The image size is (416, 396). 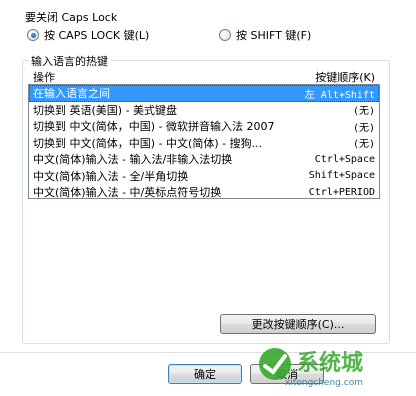 What do you see at coordinates (339, 95) in the screenshot?
I see `row-keys: 左 Alt+Shift` at bounding box center [339, 95].